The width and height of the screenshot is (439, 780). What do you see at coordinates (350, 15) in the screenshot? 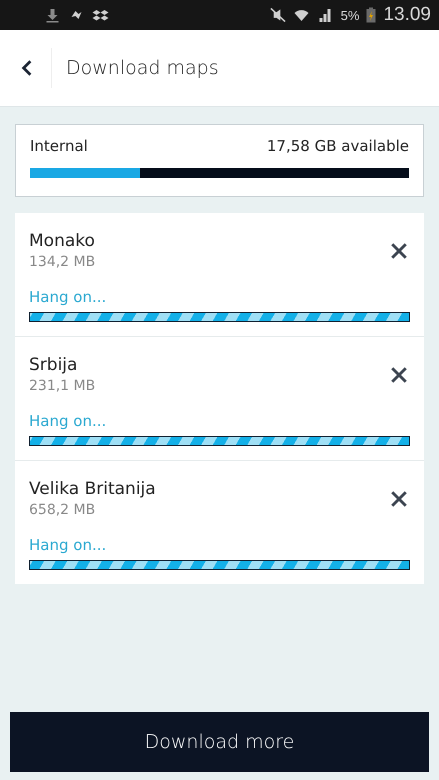
I see `battery-percent: 5%` at bounding box center [350, 15].